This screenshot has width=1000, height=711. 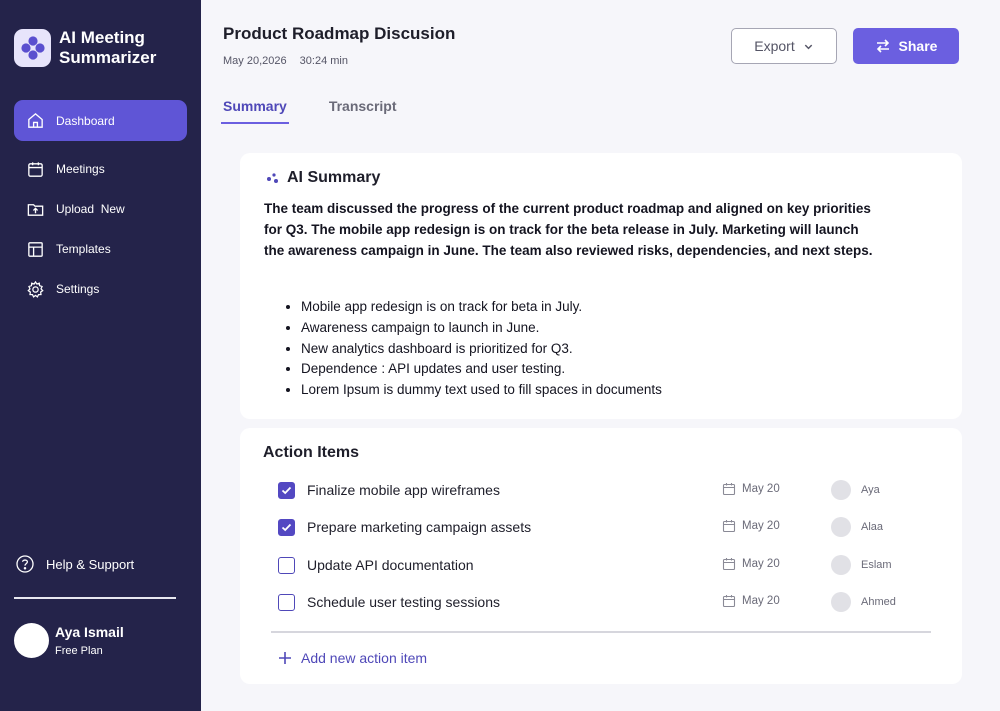 What do you see at coordinates (601, 632) in the screenshot?
I see `action-items-divider` at bounding box center [601, 632].